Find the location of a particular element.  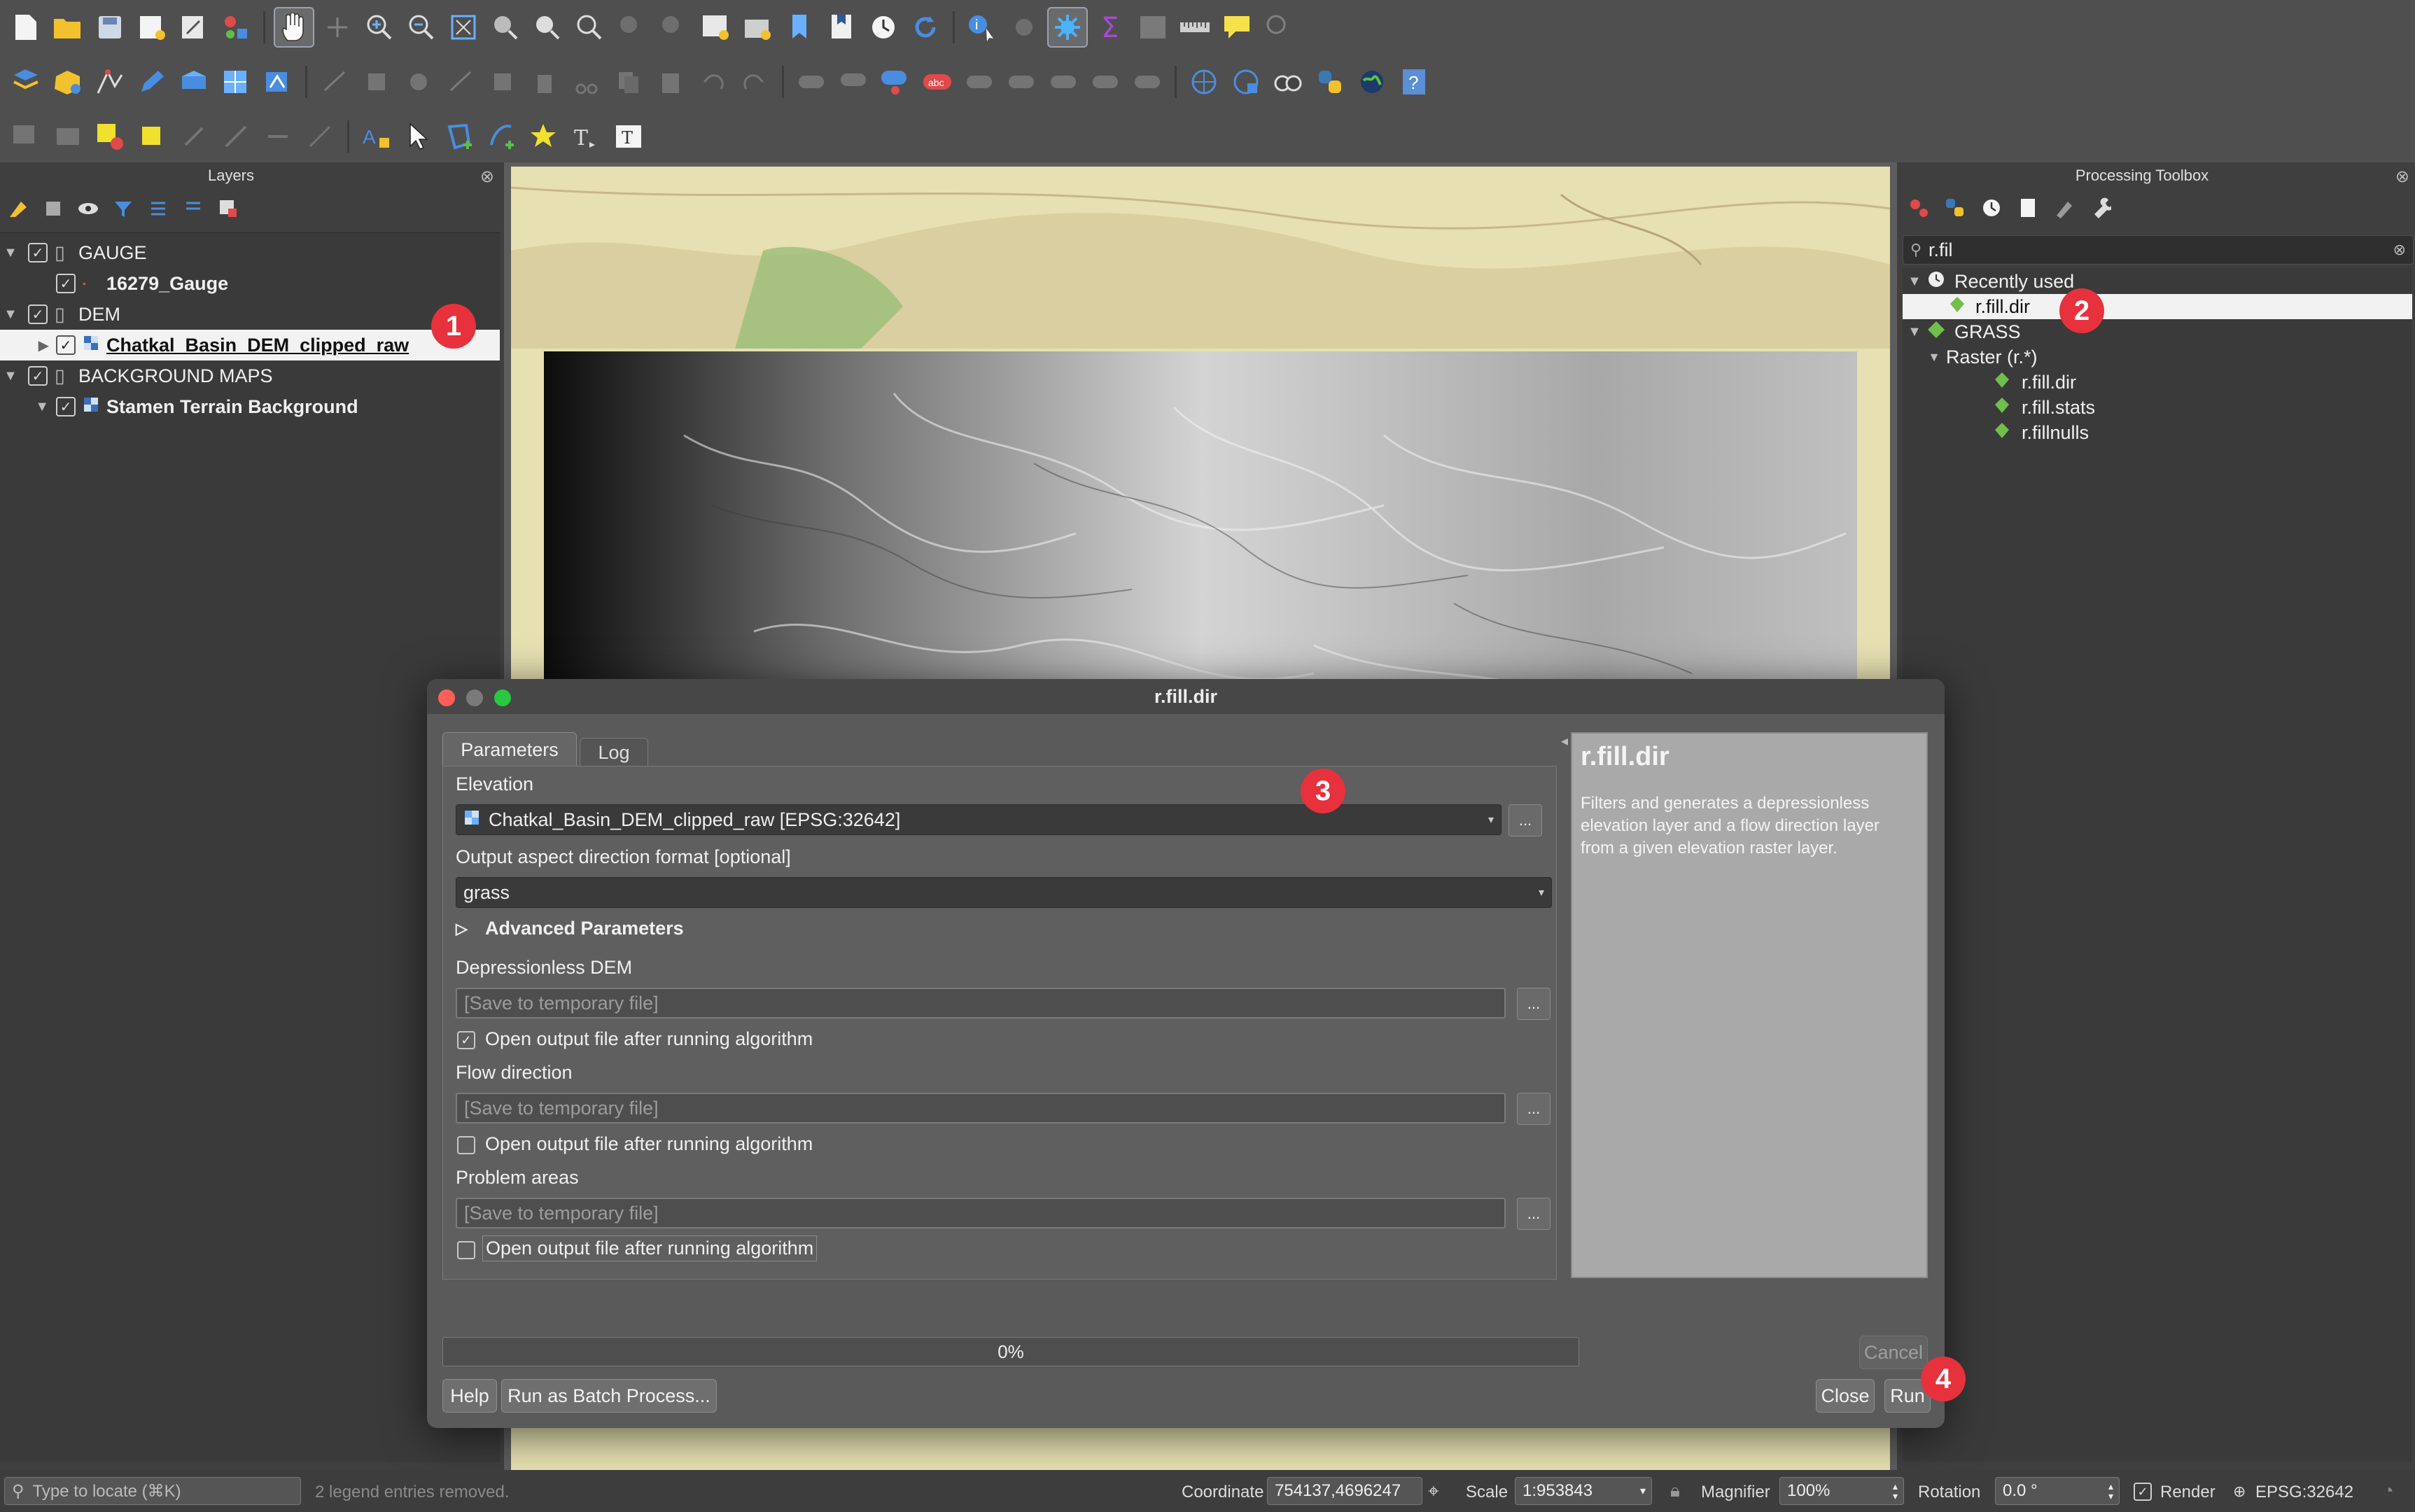

magnifier-spinbox: 100% ▴ ▾ is located at coordinates (1841, 1491).